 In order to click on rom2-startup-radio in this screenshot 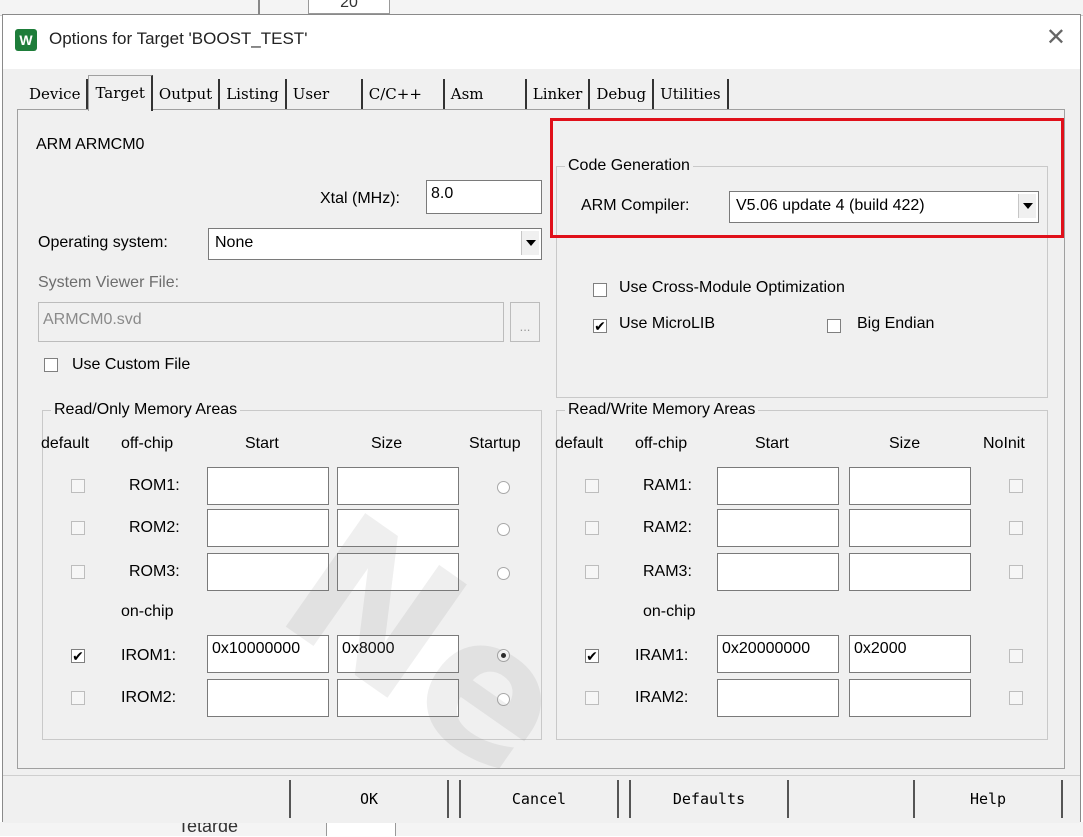, I will do `click(503, 529)`.